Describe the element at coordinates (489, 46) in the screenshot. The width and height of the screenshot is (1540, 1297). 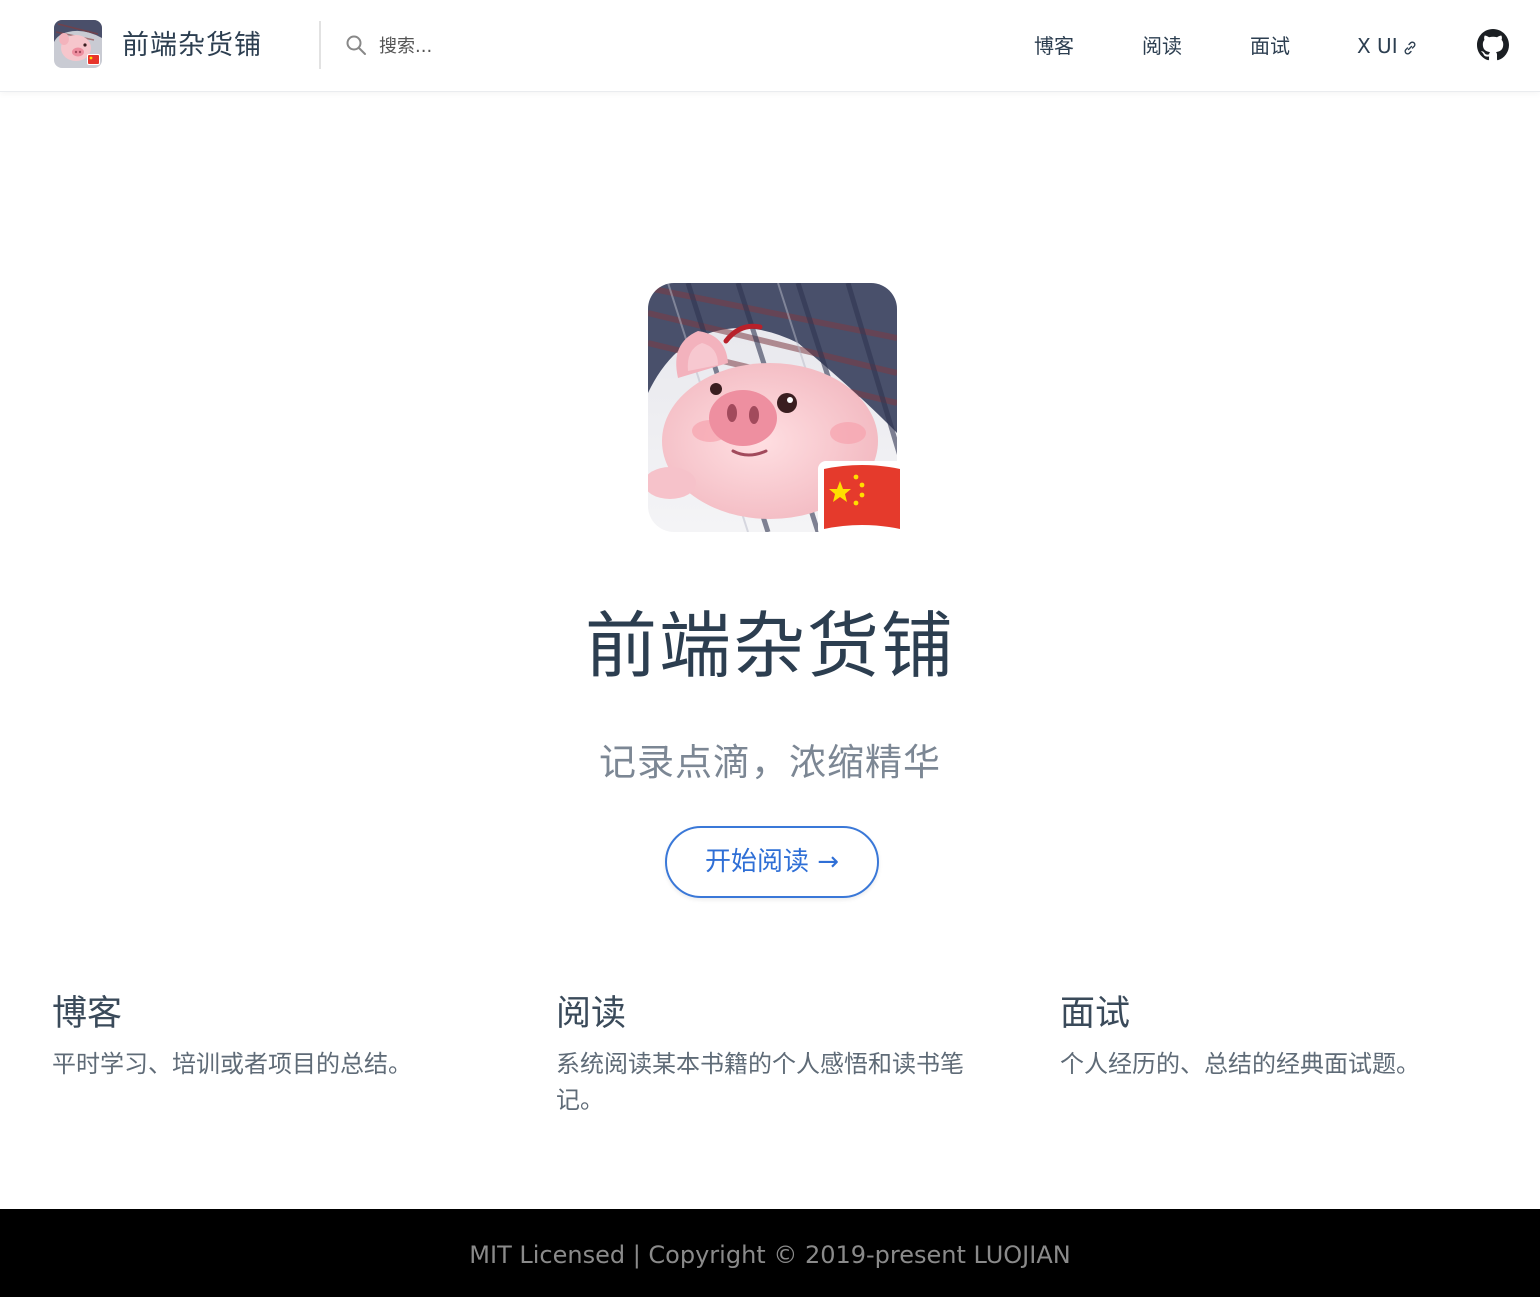
I see `search-input` at that location.